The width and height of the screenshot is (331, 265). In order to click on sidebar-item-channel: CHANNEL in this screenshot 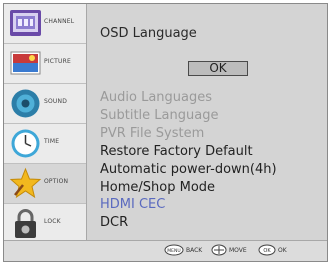, I will do `click(45, 24)`.